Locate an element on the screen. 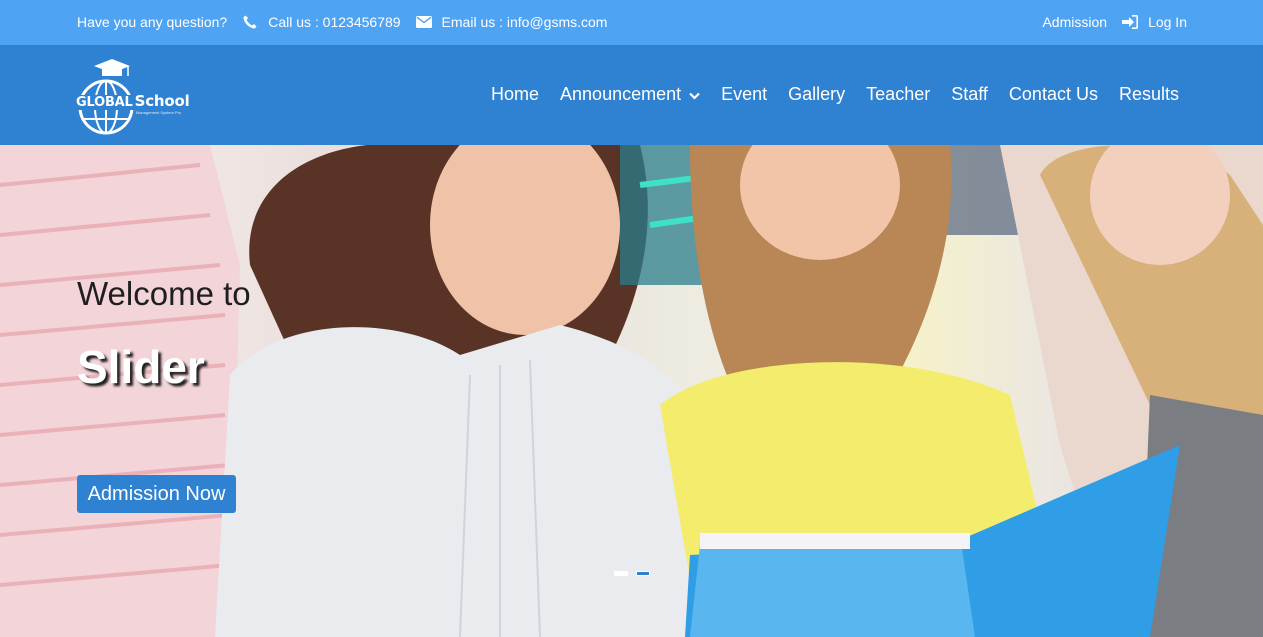 The image size is (1263, 637). nav-announcement: Announcement is located at coordinates (630, 94).